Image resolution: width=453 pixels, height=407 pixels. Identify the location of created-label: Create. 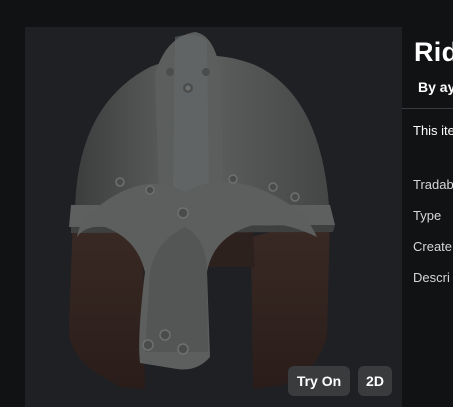
(433, 246).